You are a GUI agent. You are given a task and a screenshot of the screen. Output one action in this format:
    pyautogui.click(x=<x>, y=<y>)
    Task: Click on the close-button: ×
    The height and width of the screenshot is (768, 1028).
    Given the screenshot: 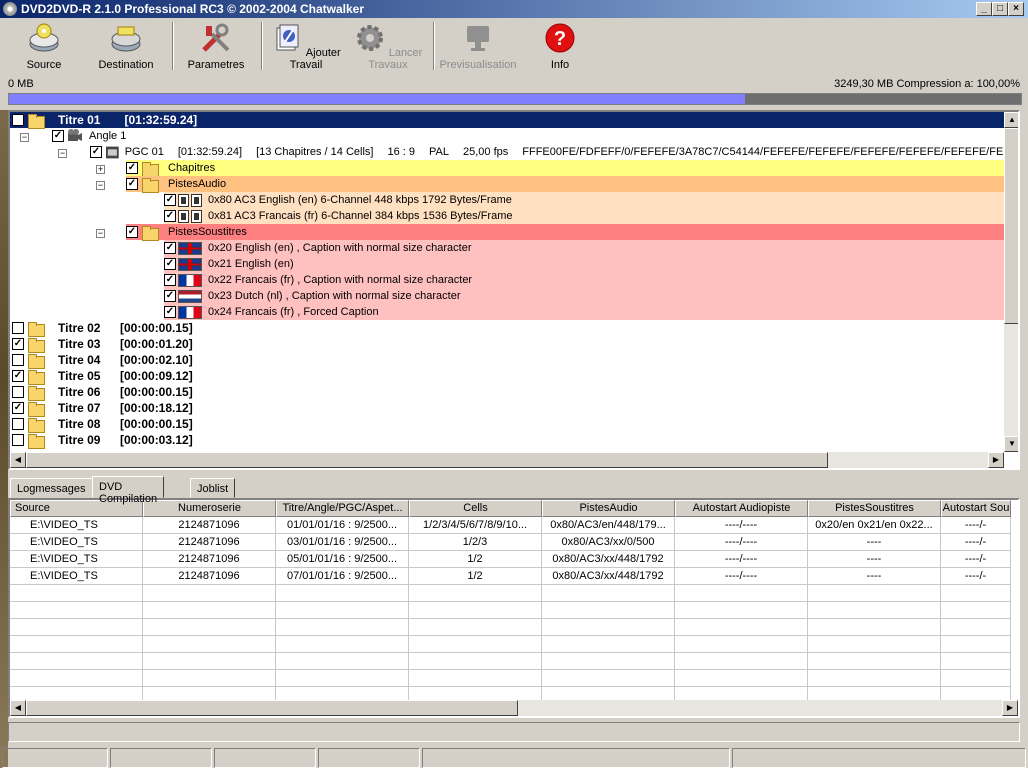 What is the action you would take?
    pyautogui.click(x=1016, y=9)
    